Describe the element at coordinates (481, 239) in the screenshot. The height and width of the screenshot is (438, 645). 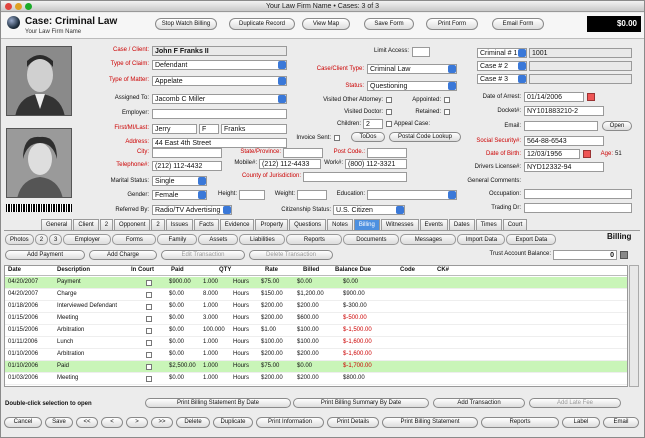
I see `subtab-import-data: Import Data` at that location.